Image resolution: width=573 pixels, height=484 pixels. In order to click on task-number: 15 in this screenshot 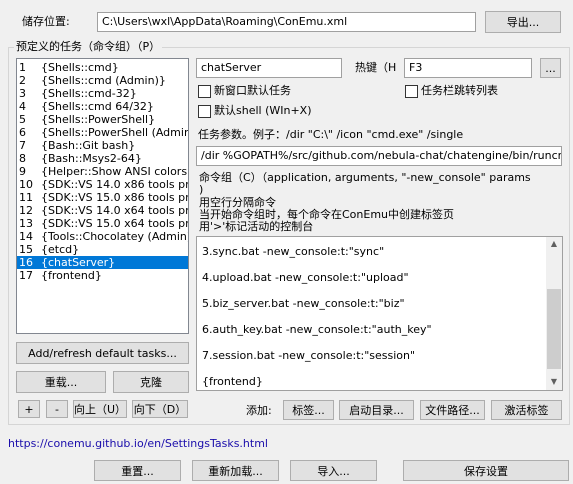, I will do `click(26, 249)`.